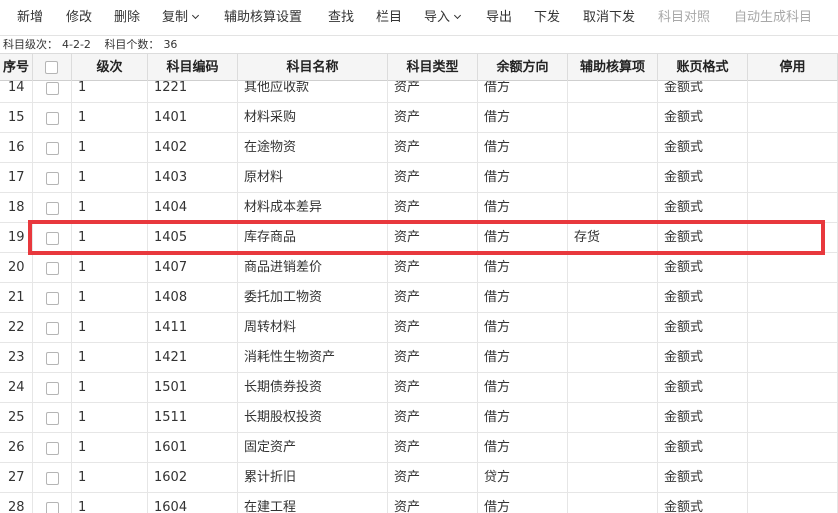 The image size is (838, 513). I want to click on cancel-distribute-button: 取消下发, so click(609, 18).